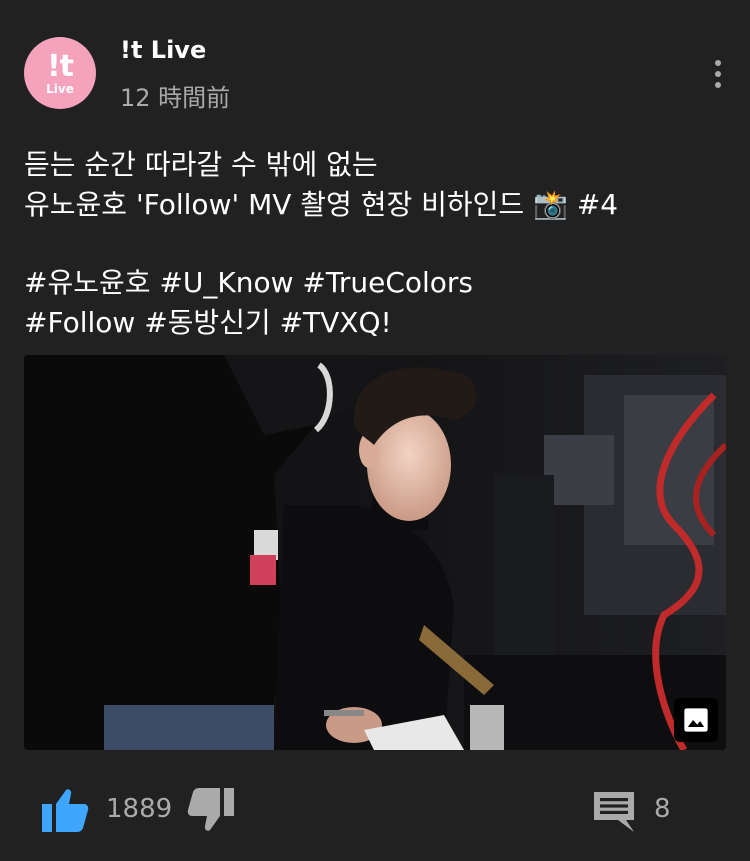  I want to click on thumbs-up-icon, so click(65, 810).